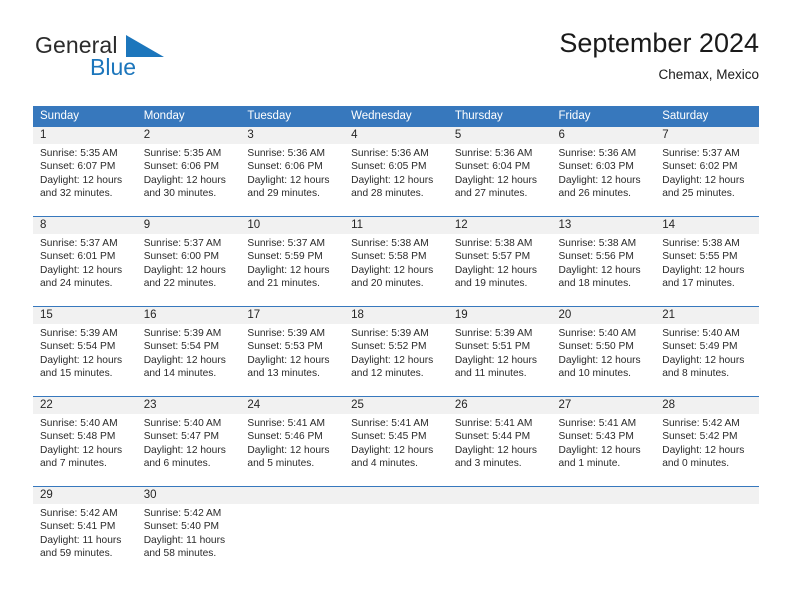 Image resolution: width=792 pixels, height=612 pixels. I want to click on daylight-text-line2: and 6 minutes., so click(177, 463).